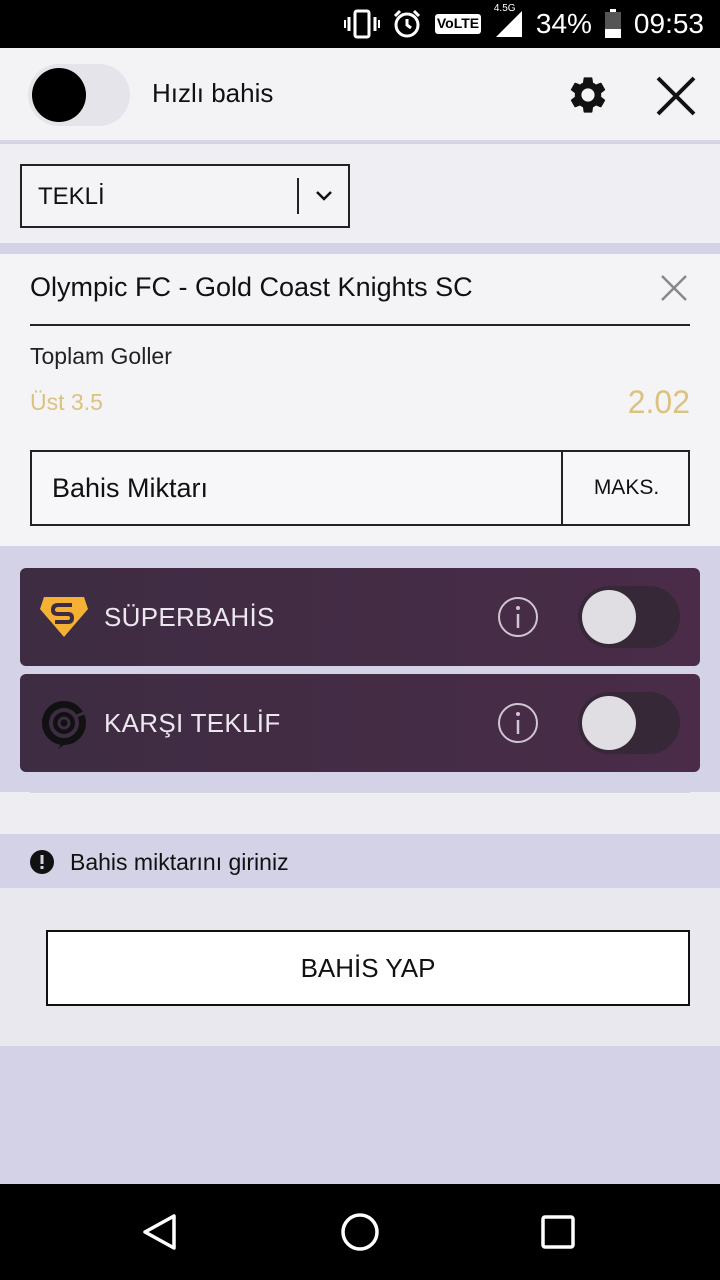  I want to click on dropdown-divider, so click(298, 196).